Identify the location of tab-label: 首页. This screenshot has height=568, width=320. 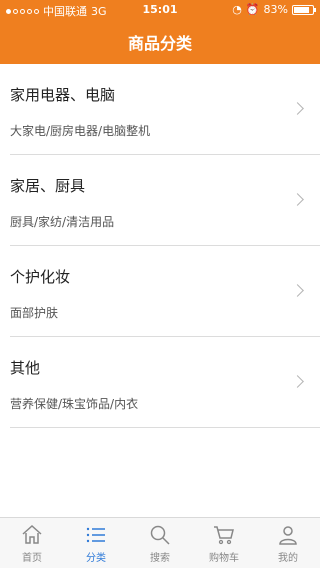
(32, 558).